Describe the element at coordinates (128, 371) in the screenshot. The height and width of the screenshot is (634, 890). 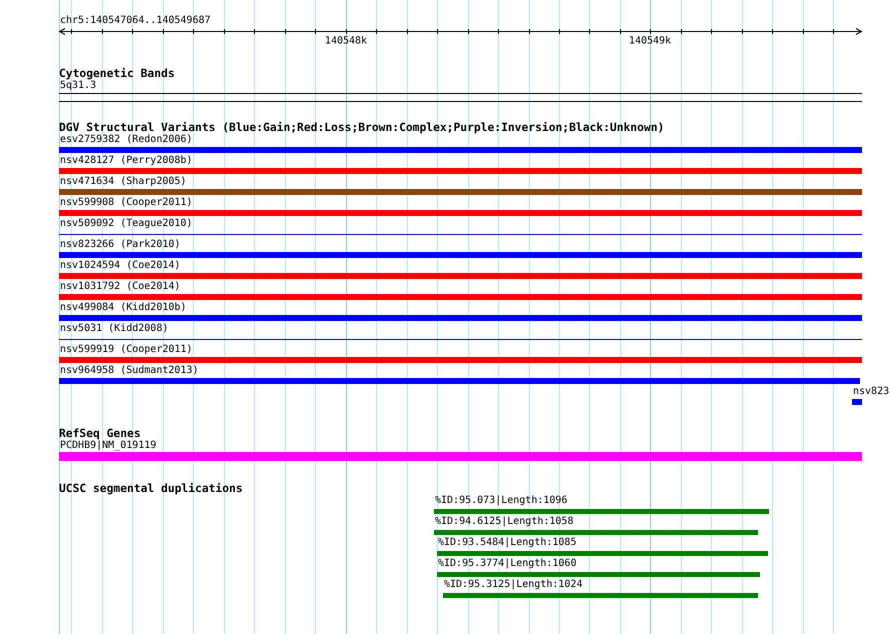
I see `variant-label: nsv964958 (Sudmant2013)` at that location.